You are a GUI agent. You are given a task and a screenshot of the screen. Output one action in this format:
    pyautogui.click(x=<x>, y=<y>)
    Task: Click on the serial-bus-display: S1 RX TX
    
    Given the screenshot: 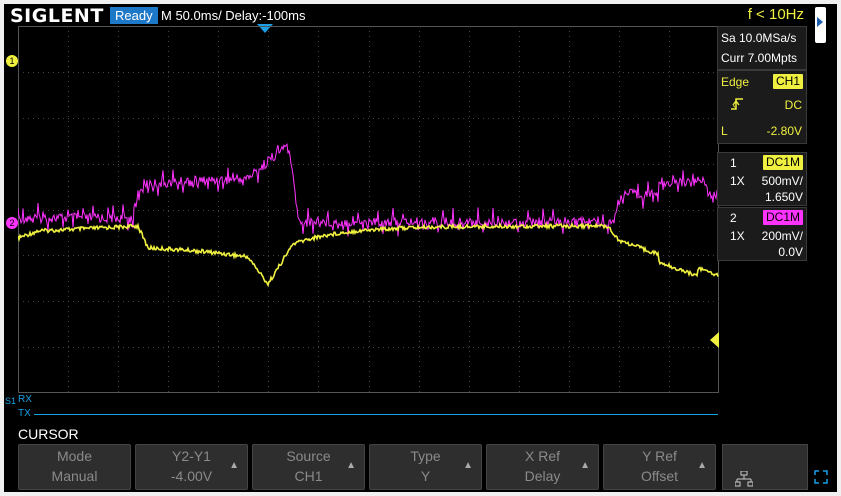 What is the action you would take?
    pyautogui.click(x=364, y=409)
    